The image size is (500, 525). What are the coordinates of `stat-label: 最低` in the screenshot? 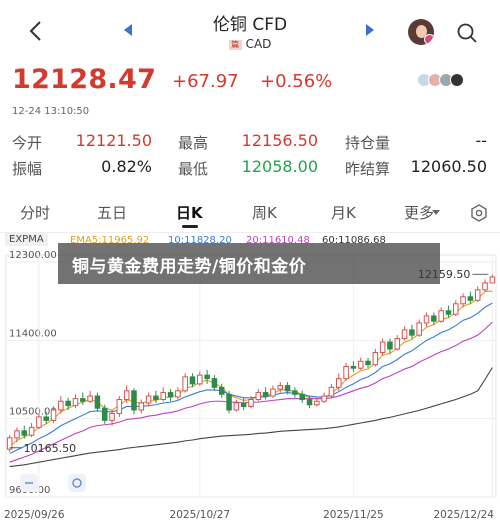 It's located at (193, 169).